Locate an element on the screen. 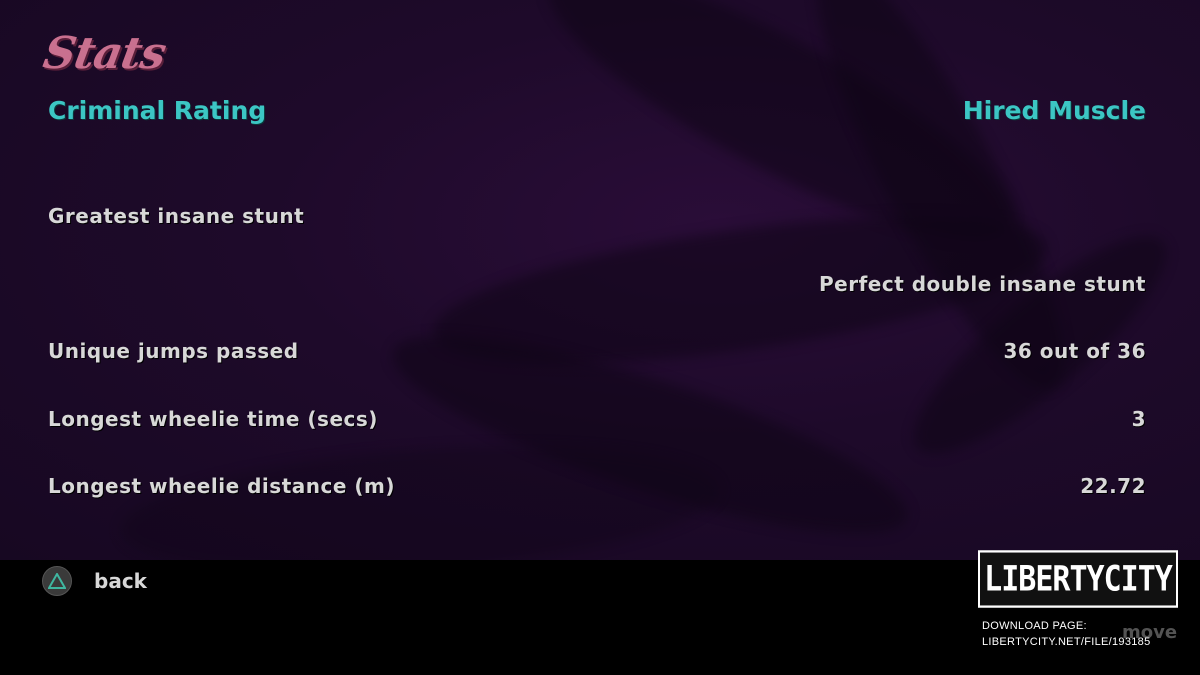  watermark-download-label: DOWNLOAD PAGE: is located at coordinates (1034, 626).